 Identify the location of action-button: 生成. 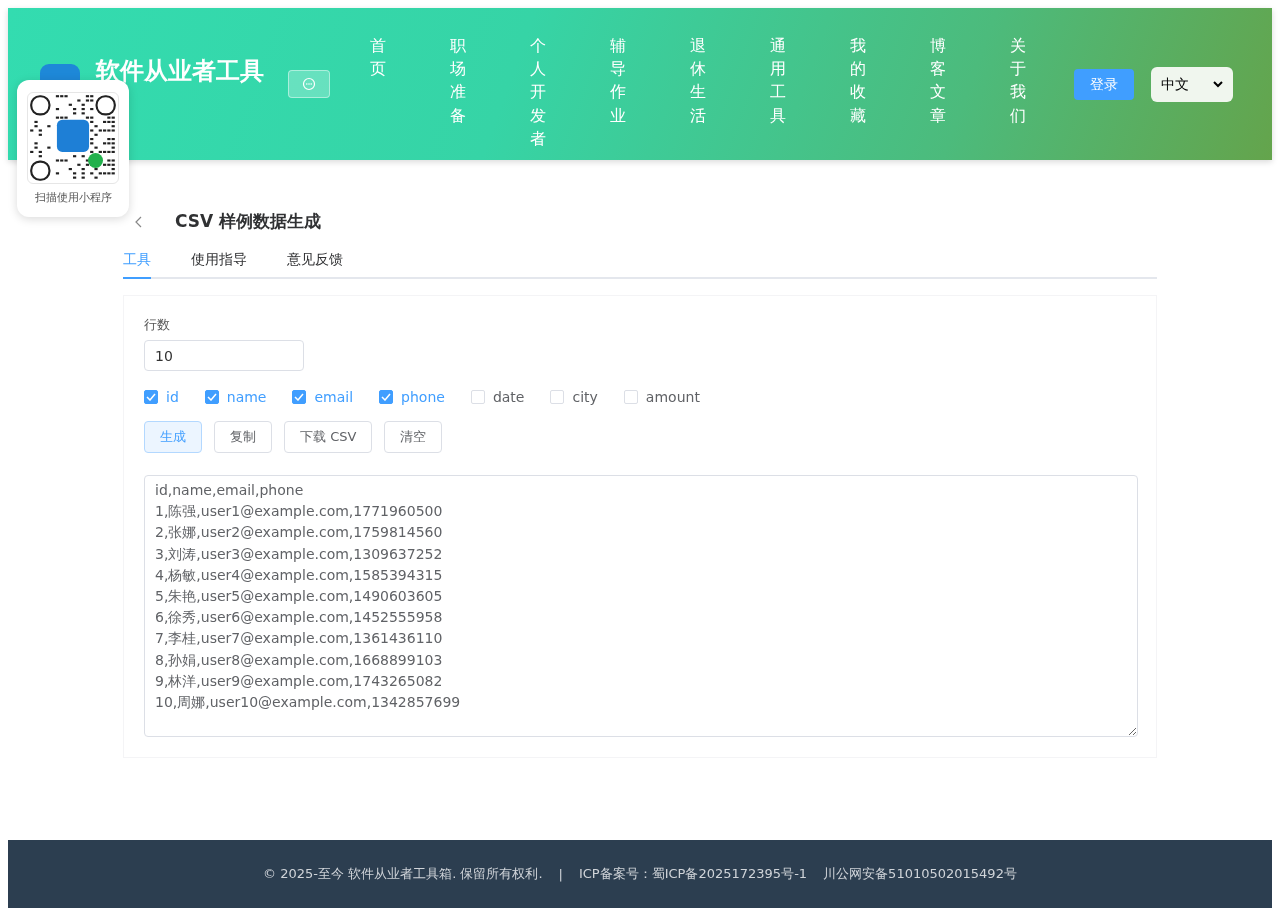
(173, 437).